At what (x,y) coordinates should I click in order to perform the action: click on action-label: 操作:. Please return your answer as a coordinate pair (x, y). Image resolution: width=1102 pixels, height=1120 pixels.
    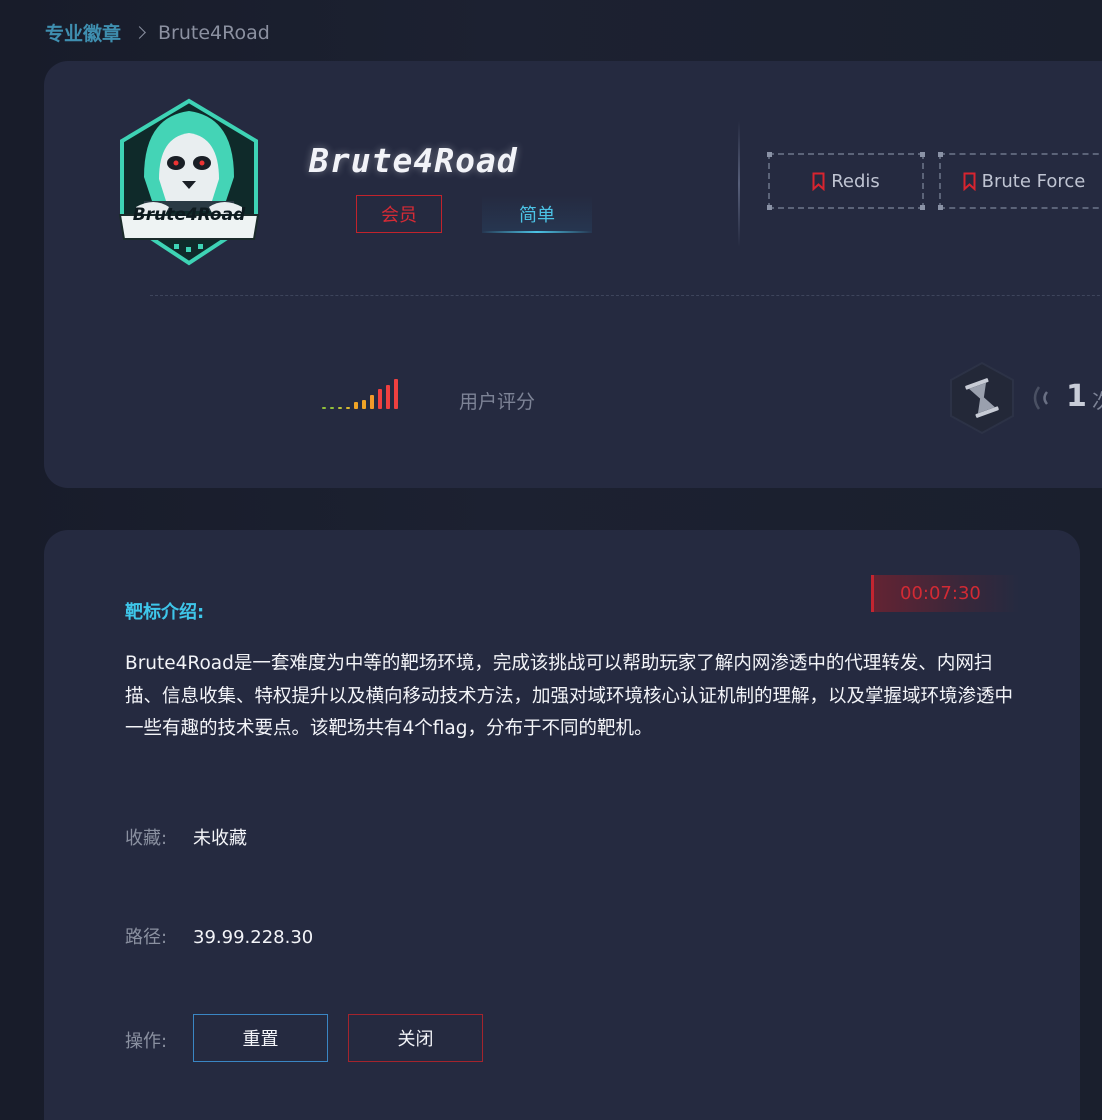
    Looking at the image, I should click on (146, 1041).